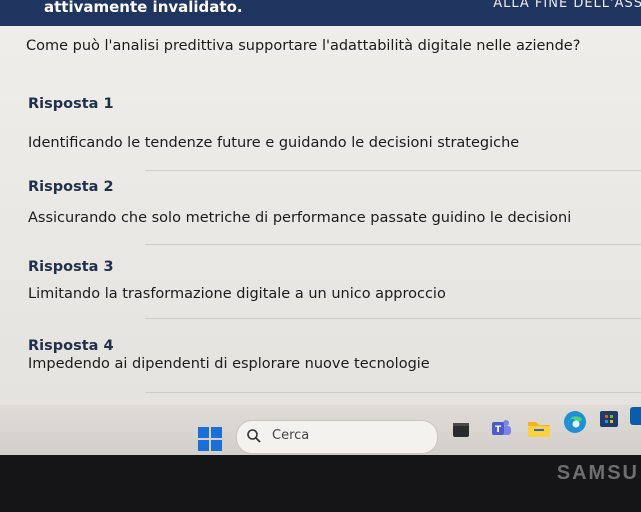  I want to click on terminal-icon, so click(461, 430).